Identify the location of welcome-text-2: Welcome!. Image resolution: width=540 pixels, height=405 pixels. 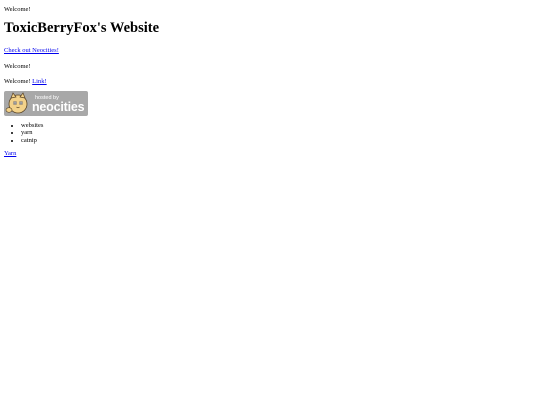
(17, 66).